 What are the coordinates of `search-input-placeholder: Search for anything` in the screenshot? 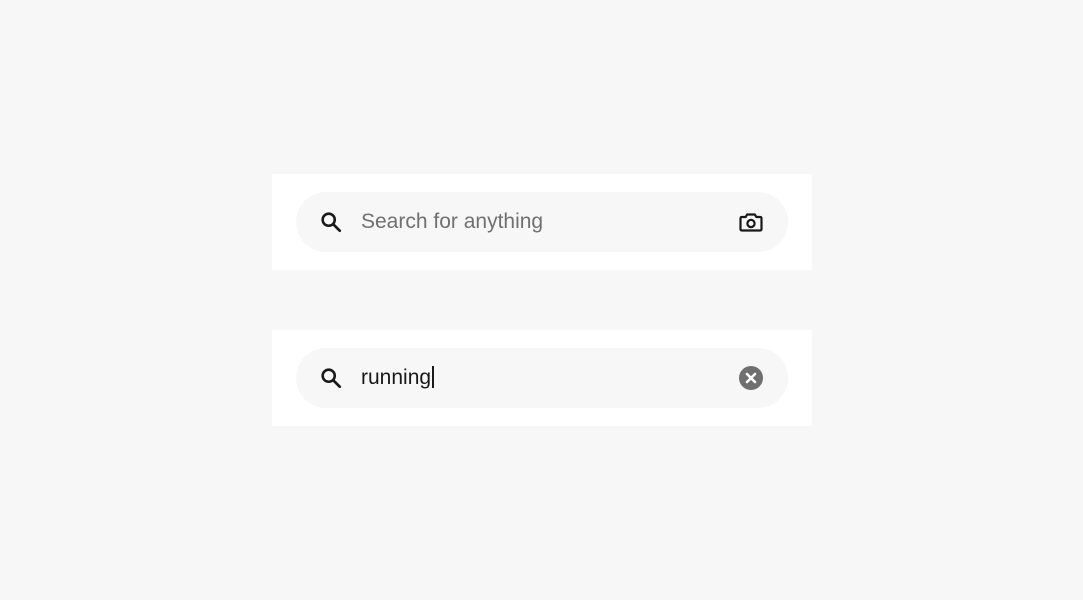 It's located at (541, 222).